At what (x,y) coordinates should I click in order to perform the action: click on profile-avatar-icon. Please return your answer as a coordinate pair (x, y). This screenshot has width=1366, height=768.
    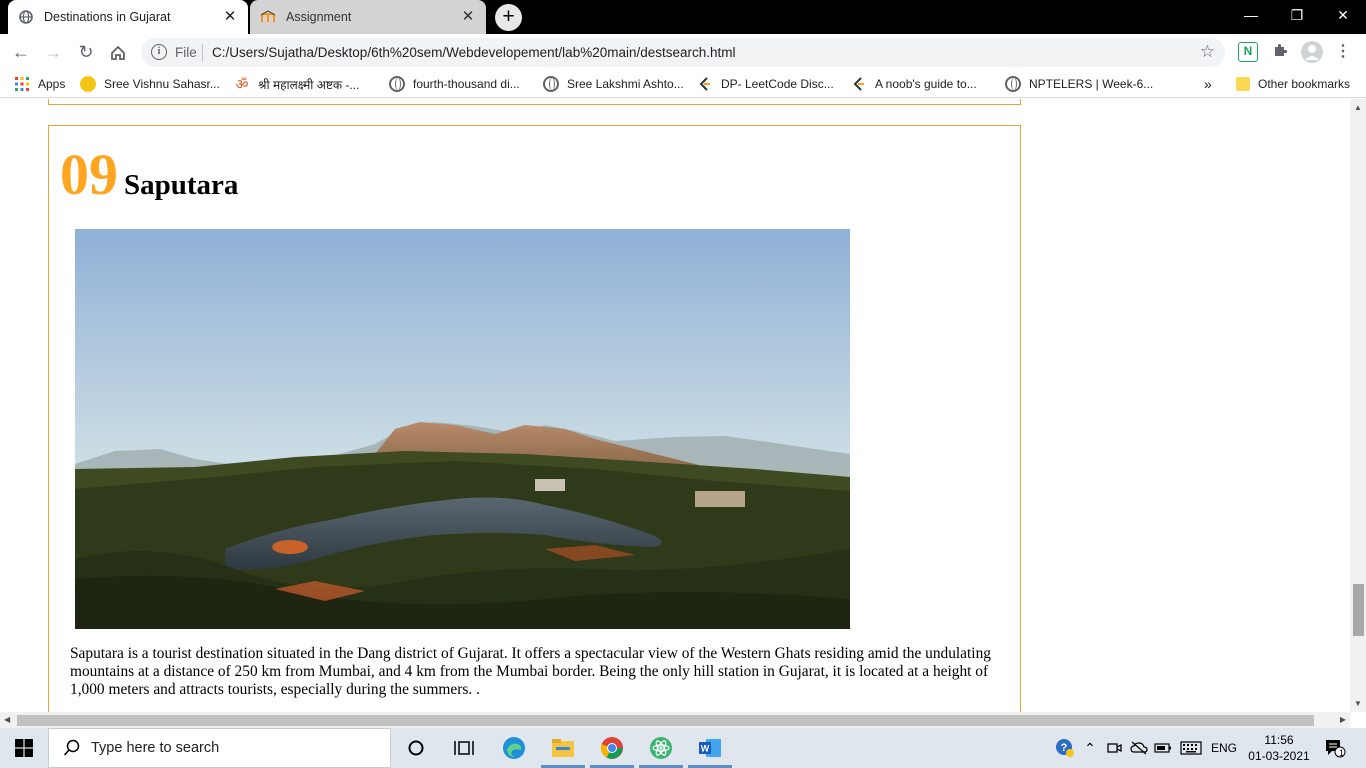
    Looking at the image, I should click on (1312, 52).